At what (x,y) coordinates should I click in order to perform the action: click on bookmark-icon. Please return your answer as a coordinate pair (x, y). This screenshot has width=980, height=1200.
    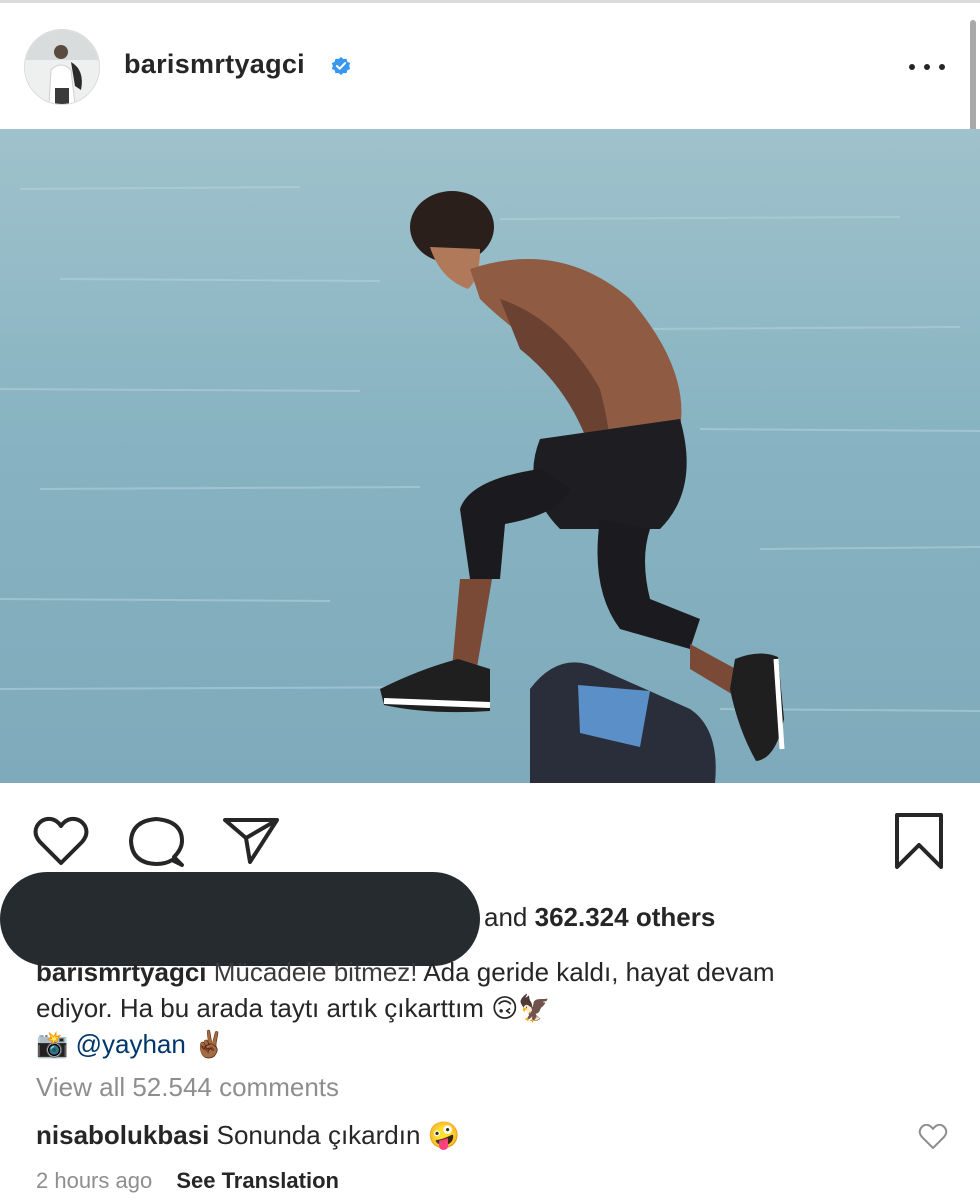
    Looking at the image, I should click on (919, 841).